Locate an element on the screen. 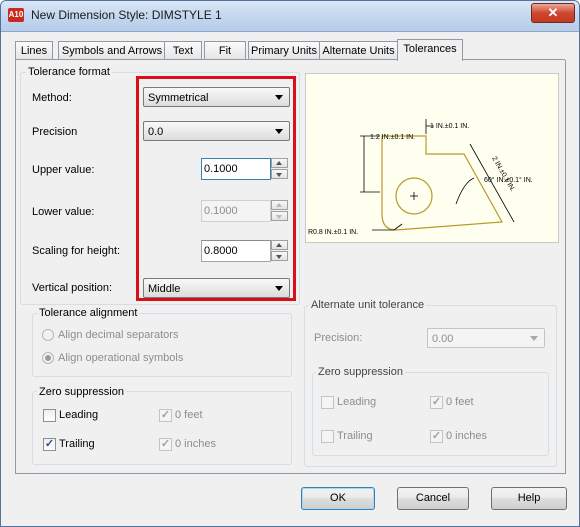 Image resolution: width=580 pixels, height=527 pixels. lower-value-spinner: 0.1000 is located at coordinates (245, 211).